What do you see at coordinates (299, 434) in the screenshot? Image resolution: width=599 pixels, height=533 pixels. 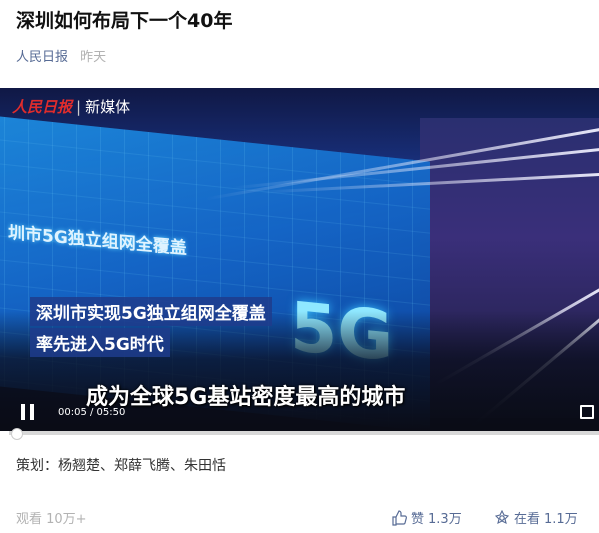 I see `video-progress-bar` at bounding box center [299, 434].